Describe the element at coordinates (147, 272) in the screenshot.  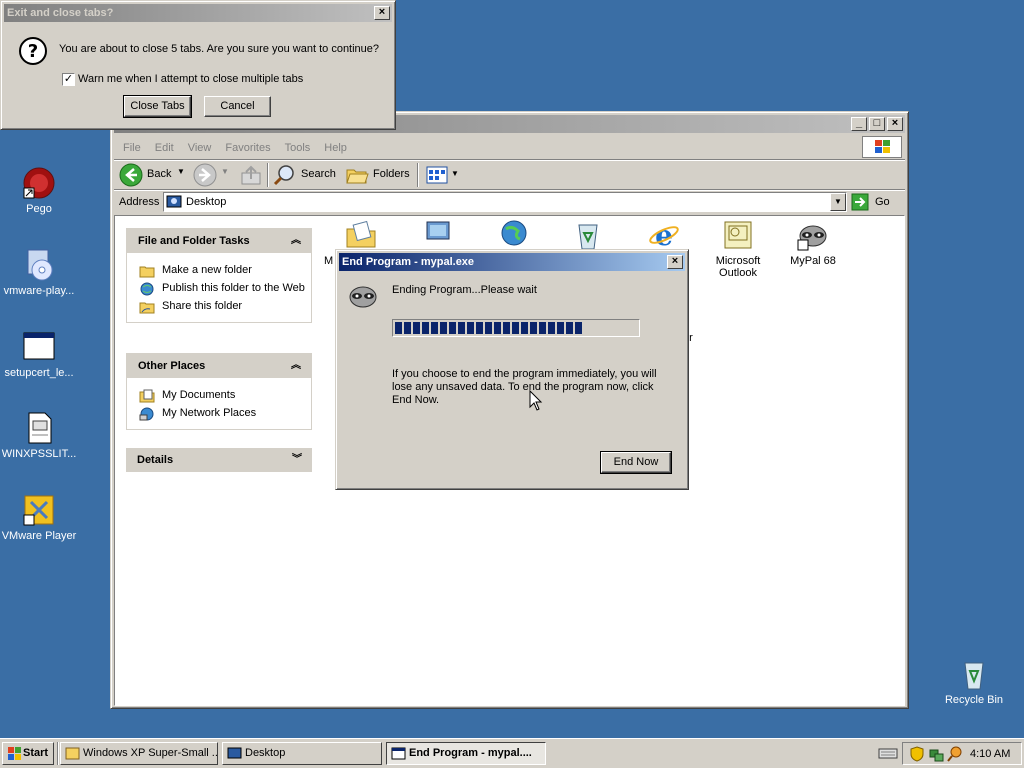
I see `new-folder-icon` at that location.